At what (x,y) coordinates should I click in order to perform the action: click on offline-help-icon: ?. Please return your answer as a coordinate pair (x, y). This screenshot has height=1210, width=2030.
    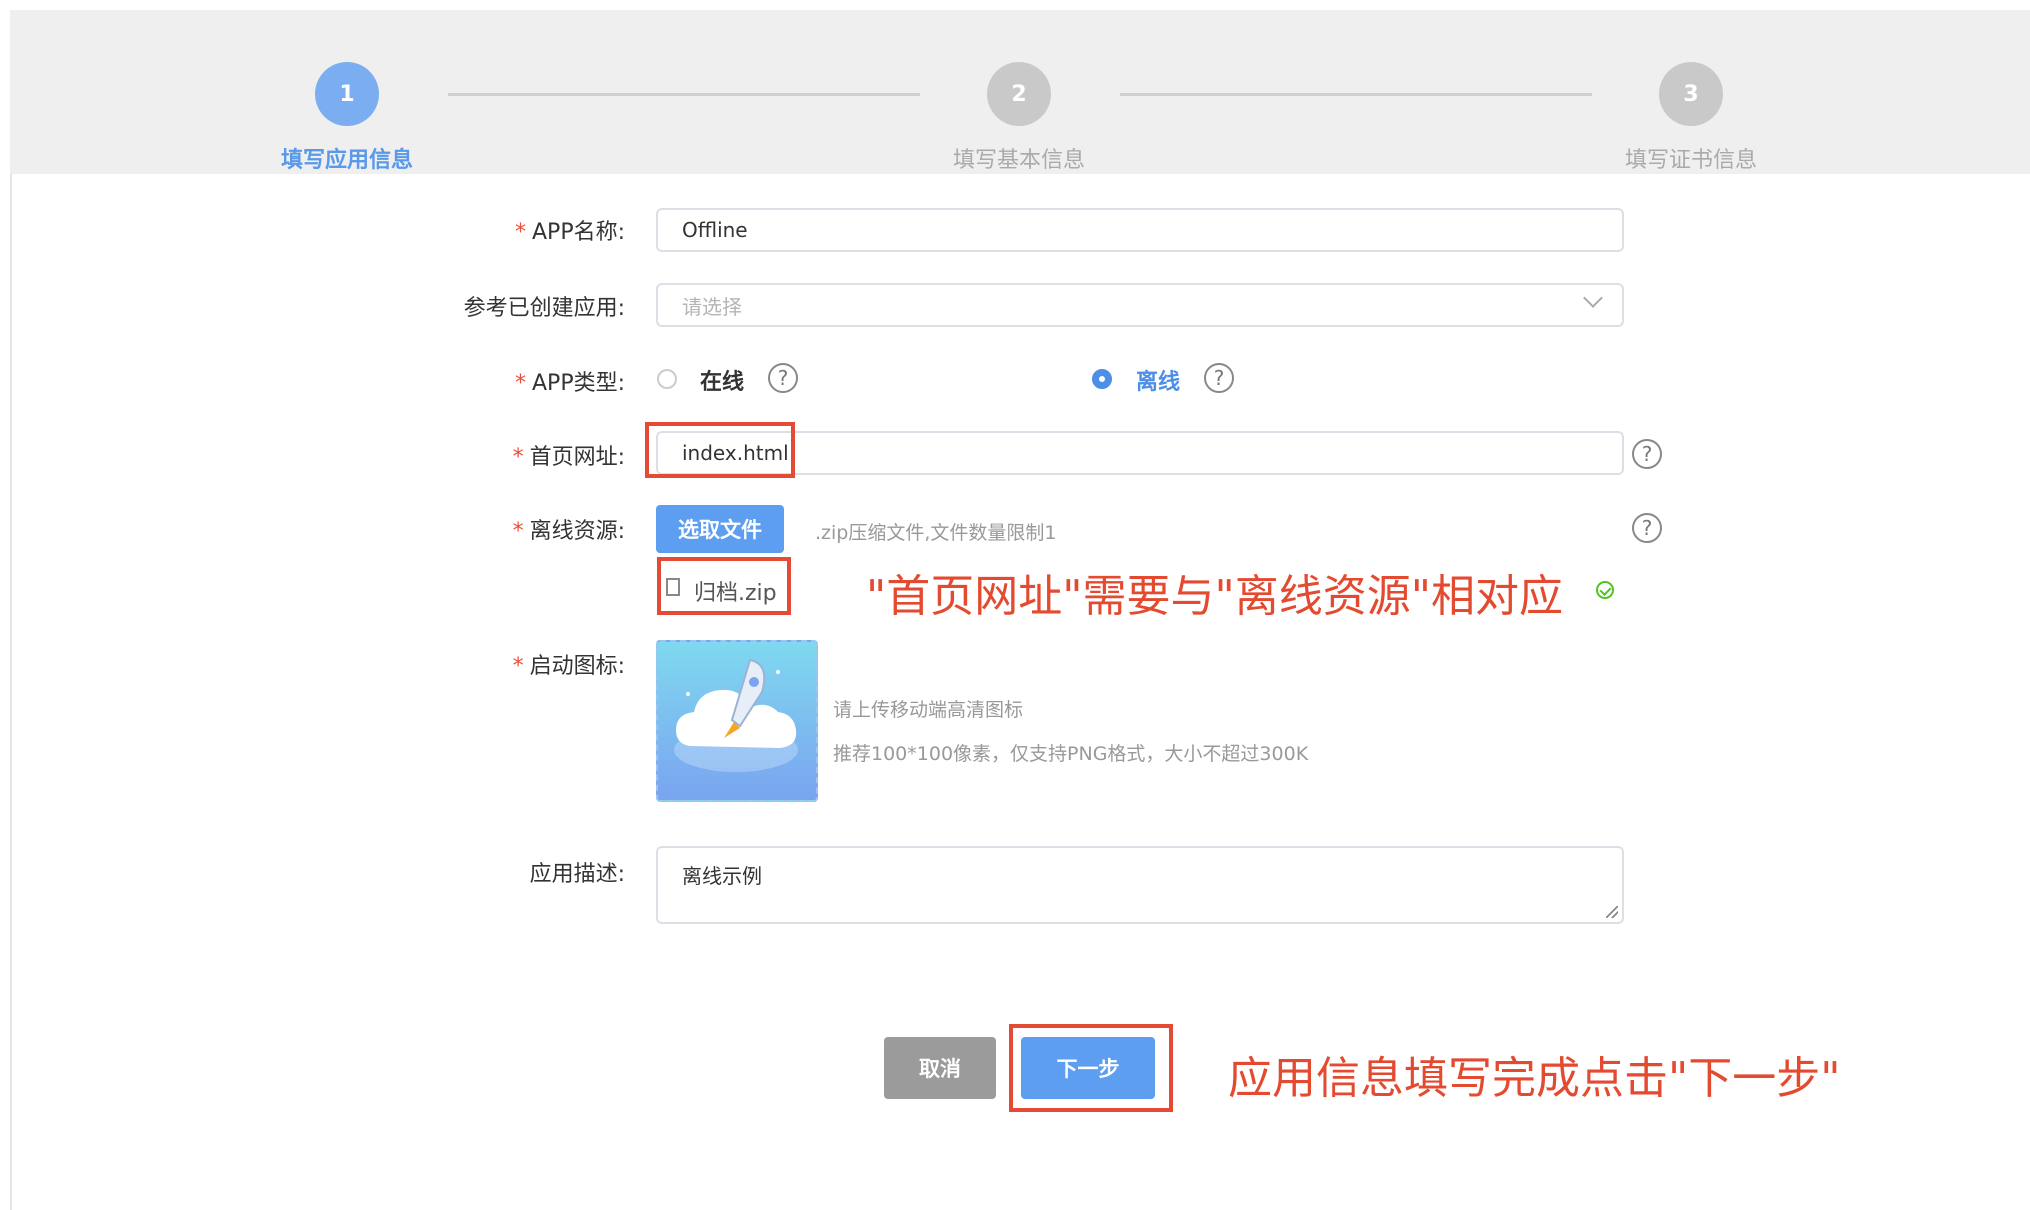
    Looking at the image, I should click on (1219, 378).